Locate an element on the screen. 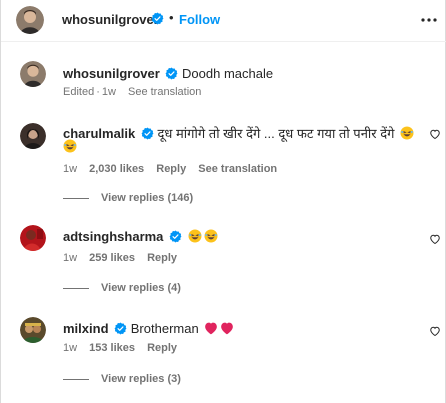 This screenshot has width=446, height=403. caption-username: whosunilgrover is located at coordinates (111, 73).